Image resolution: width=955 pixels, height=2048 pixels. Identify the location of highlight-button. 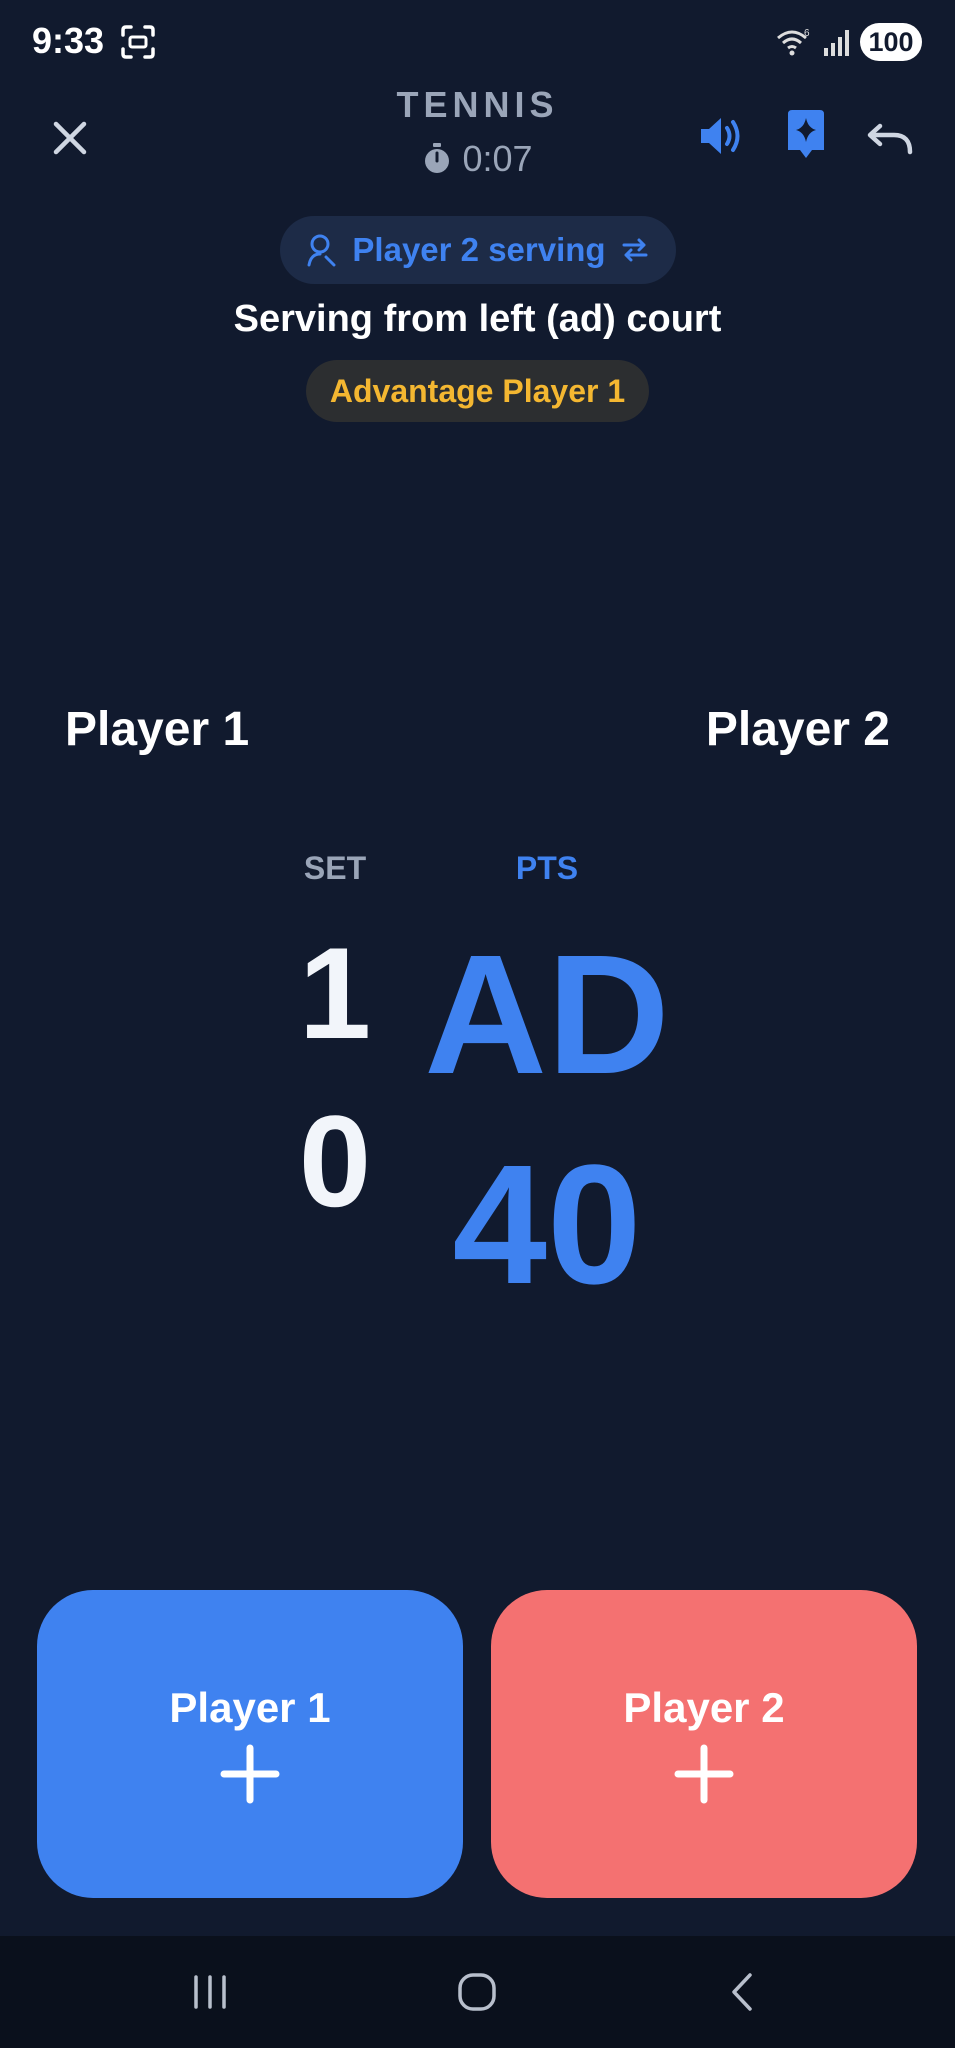
(806, 135).